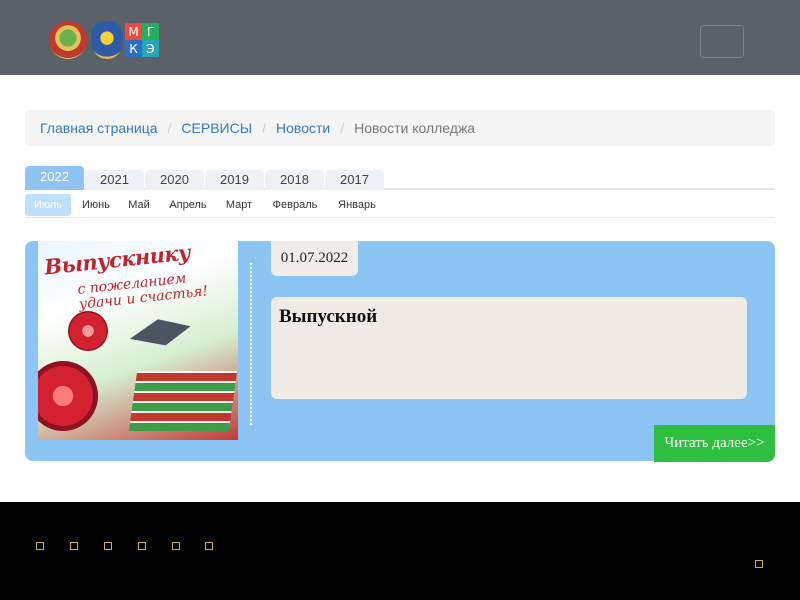 The height and width of the screenshot is (600, 800). Describe the element at coordinates (415, 128) in the screenshot. I see `breadcrumb-current: Новости колледжа` at that location.